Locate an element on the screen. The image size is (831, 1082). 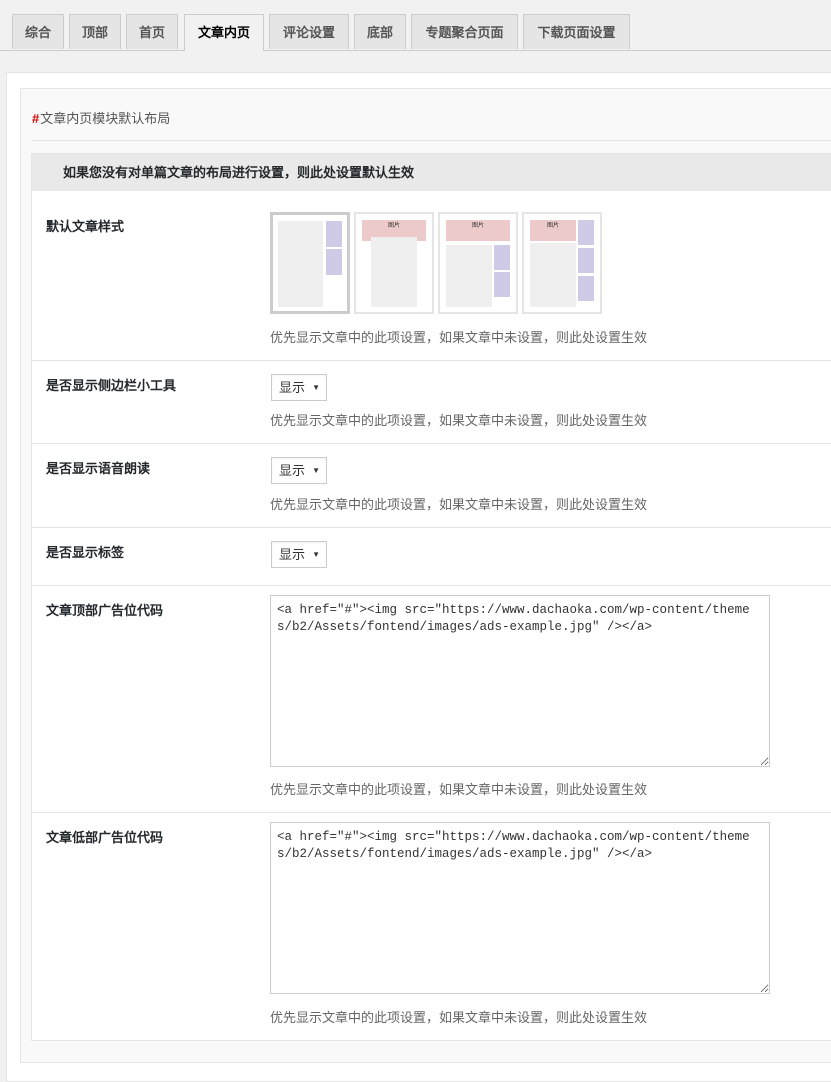
tab-topic-page: 专题聚合页面 is located at coordinates (464, 31).